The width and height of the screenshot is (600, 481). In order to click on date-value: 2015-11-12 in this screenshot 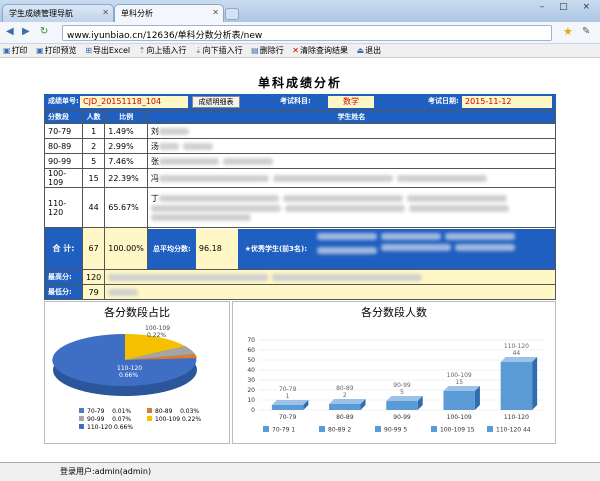, I will do `click(507, 102)`.